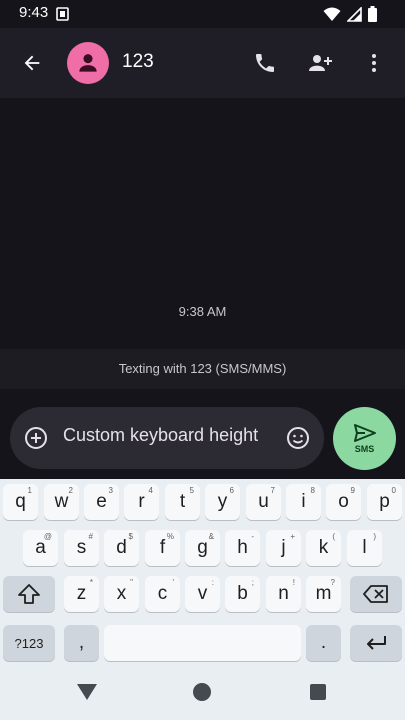  Describe the element at coordinates (211, 536) in the screenshot. I see `key-hint: &` at that location.